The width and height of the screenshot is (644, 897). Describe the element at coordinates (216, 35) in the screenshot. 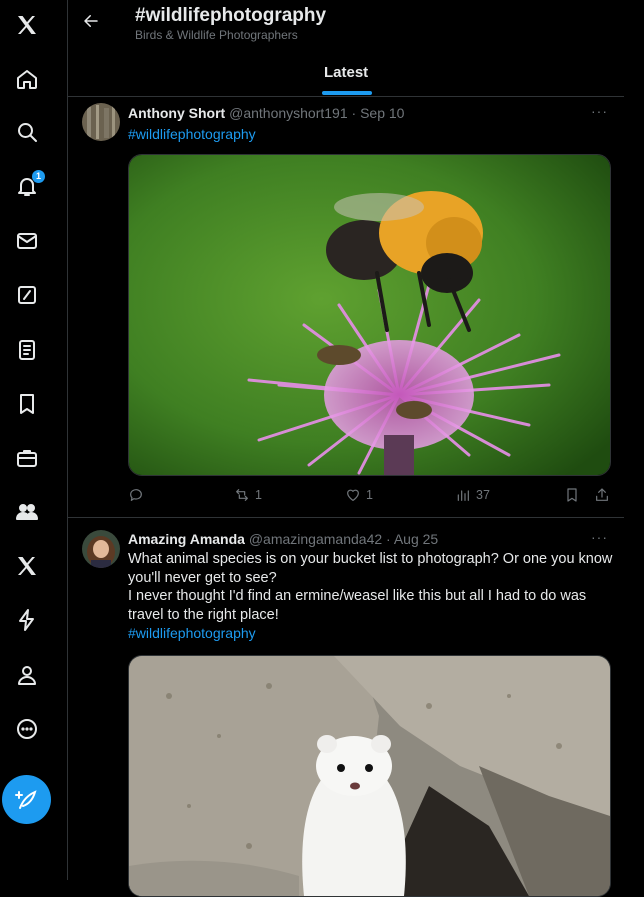

I see `page-subtitle: Birds & Wildlife Photographers` at that location.